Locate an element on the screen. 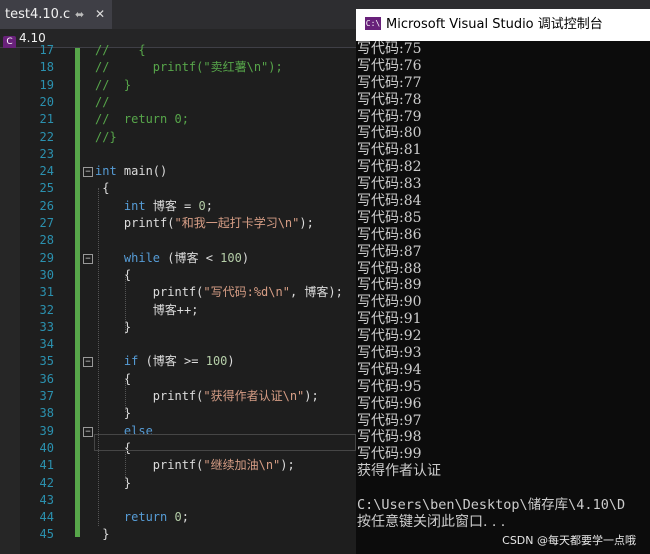  visual-studio-icon: C:\ is located at coordinates (373, 23).